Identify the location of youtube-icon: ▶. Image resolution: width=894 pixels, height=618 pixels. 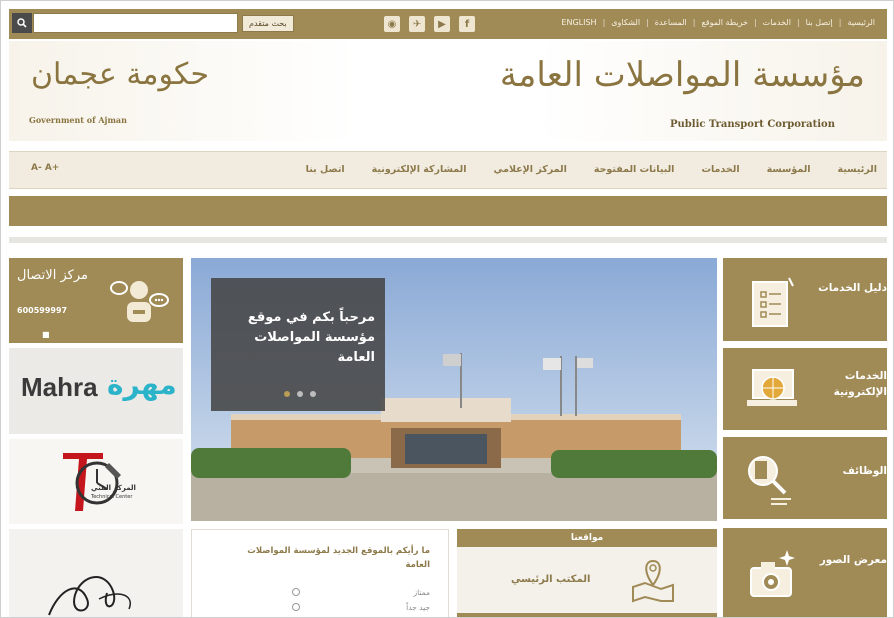
(442, 24).